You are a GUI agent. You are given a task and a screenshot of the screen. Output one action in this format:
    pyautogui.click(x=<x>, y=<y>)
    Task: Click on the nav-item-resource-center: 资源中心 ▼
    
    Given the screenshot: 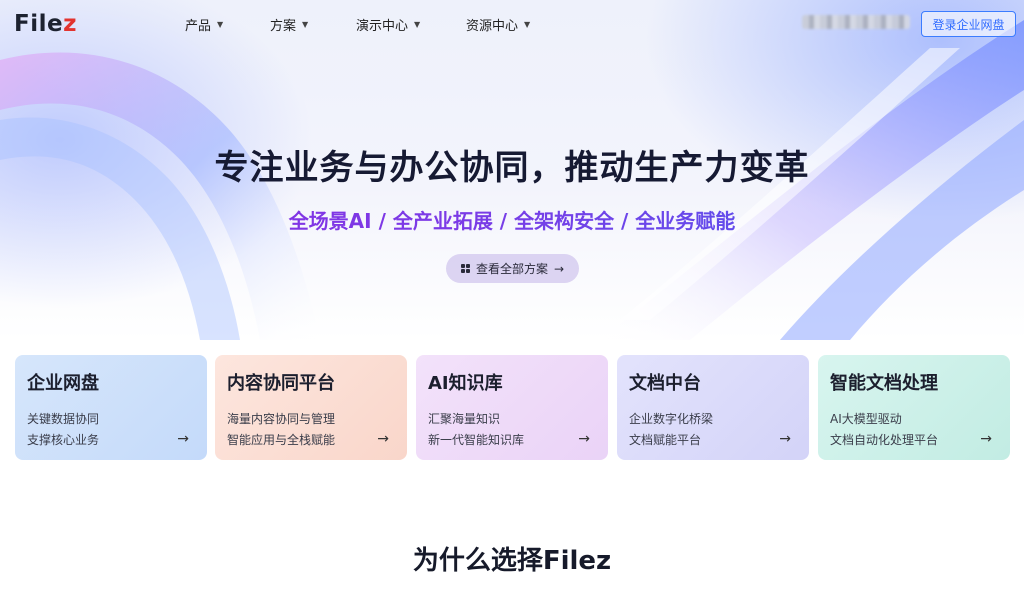 What is the action you would take?
    pyautogui.click(x=498, y=24)
    